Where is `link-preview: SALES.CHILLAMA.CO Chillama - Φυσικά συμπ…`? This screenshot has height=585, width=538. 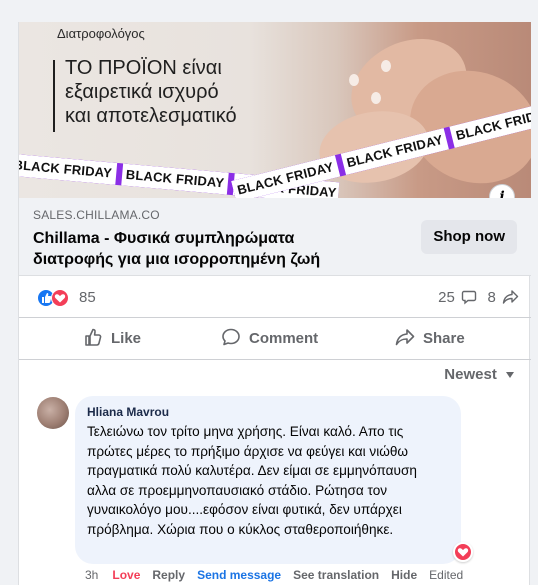 link-preview: SALES.CHILLAMA.CO Chillama - Φυσικά συμπ… is located at coordinates (275, 237).